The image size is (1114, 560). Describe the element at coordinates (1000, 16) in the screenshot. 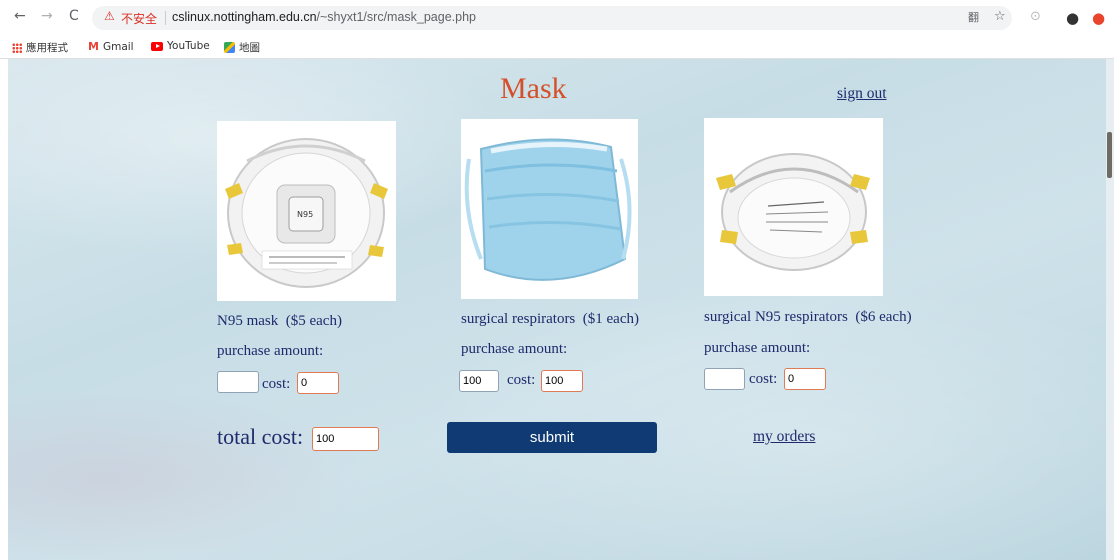

I see `star-icon: ☆` at that location.